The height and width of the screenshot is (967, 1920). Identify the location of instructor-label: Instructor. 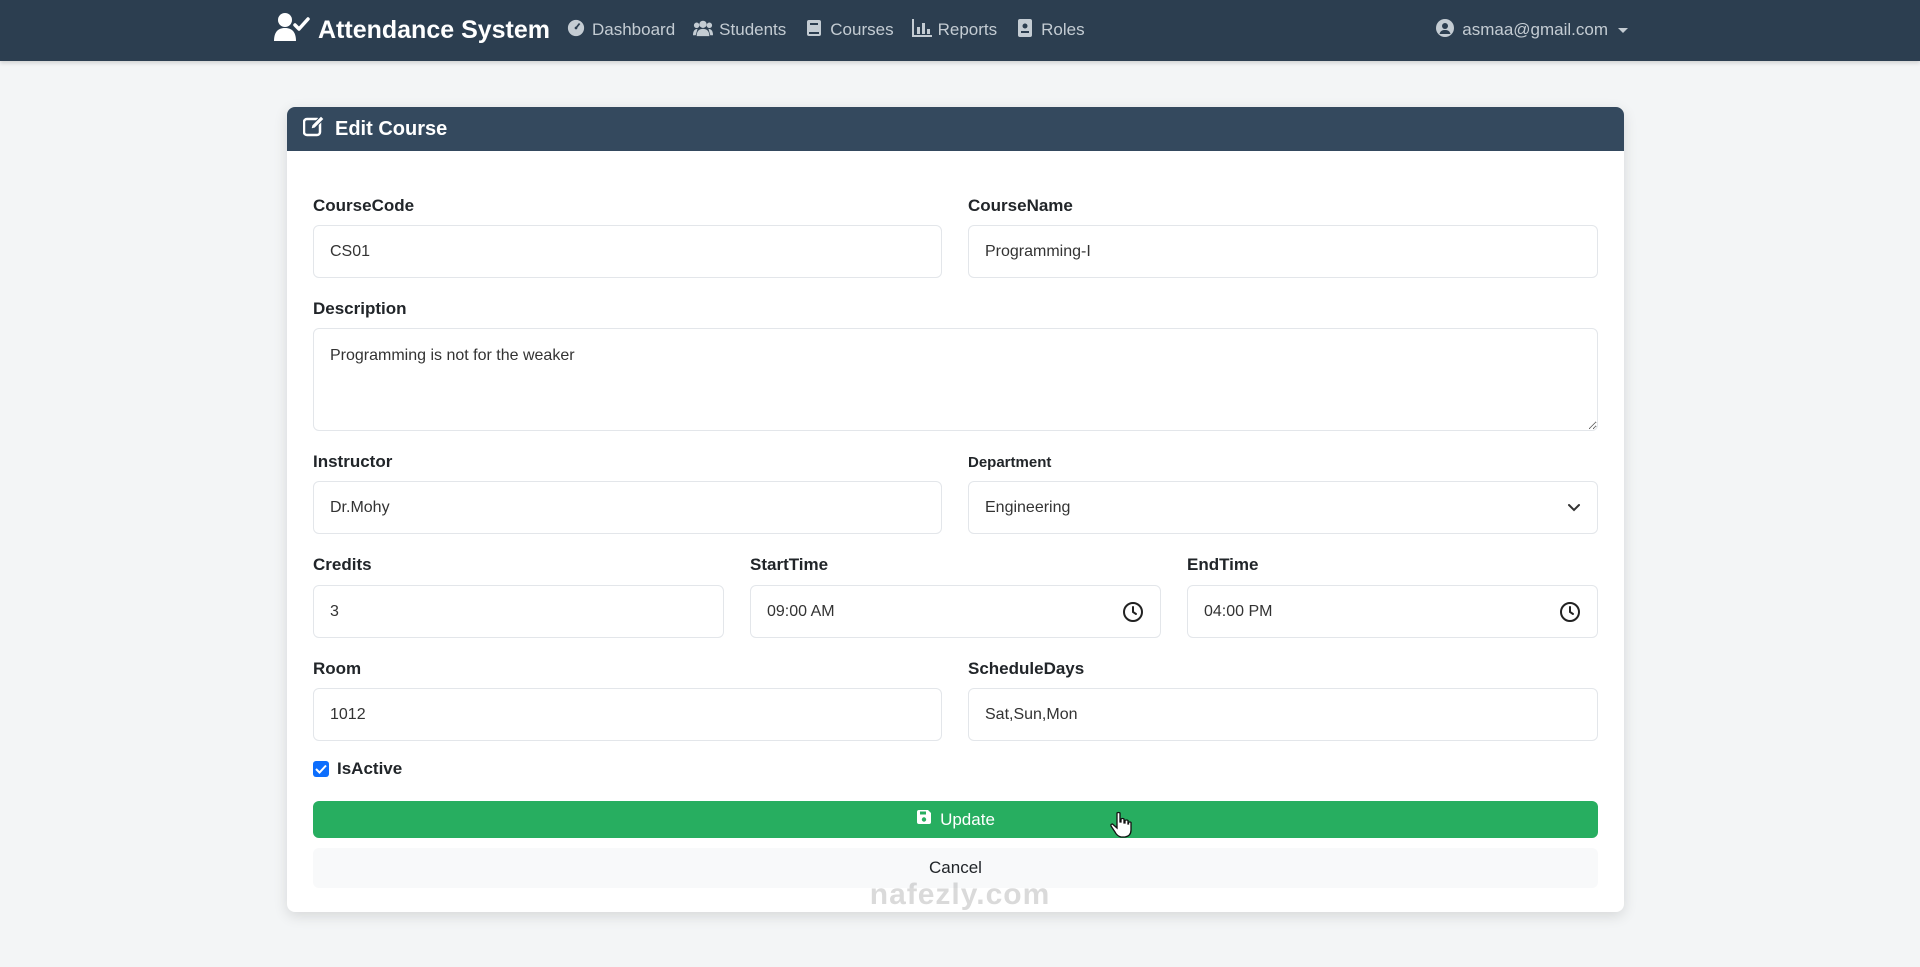
(353, 461).